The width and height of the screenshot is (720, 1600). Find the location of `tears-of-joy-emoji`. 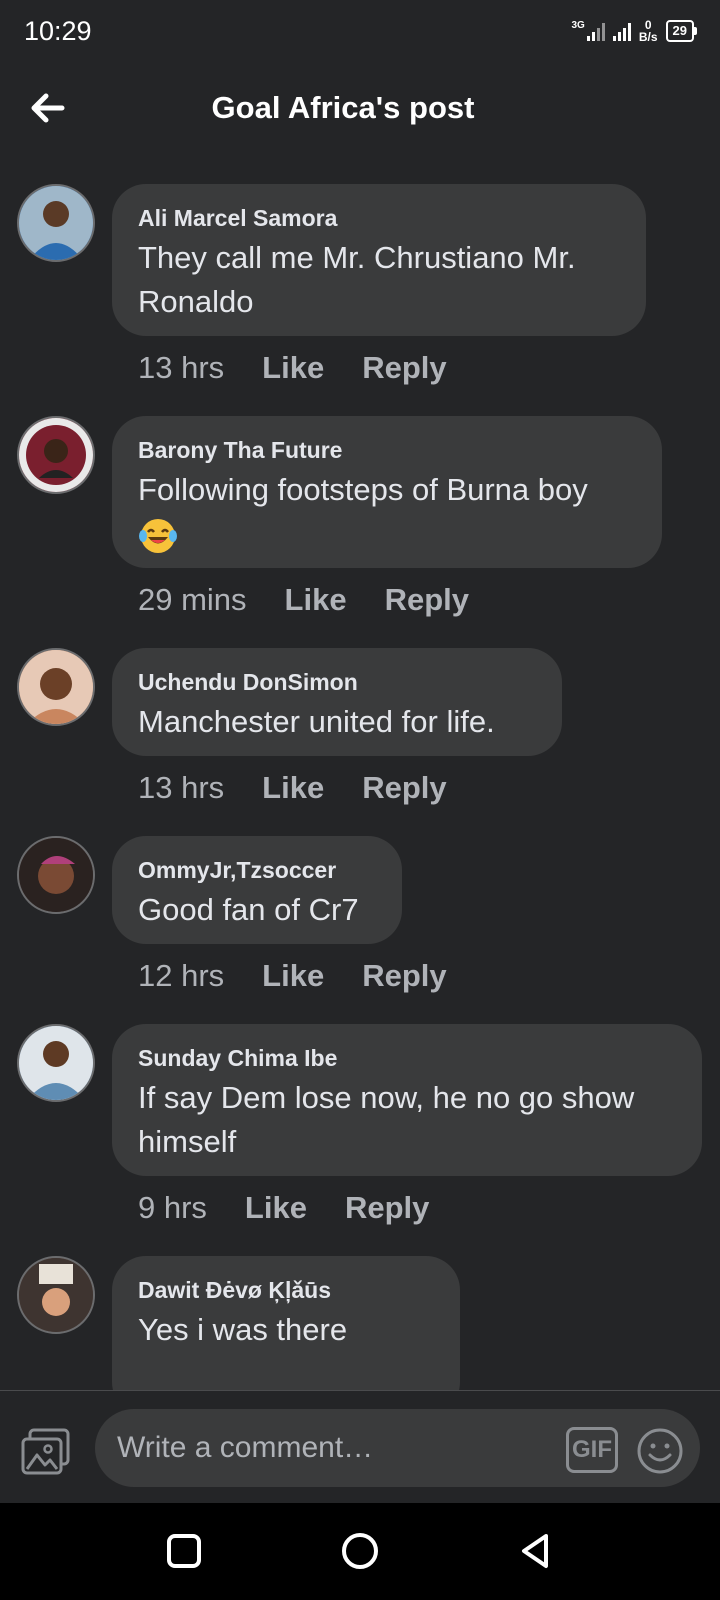

tears-of-joy-emoji is located at coordinates (158, 535).